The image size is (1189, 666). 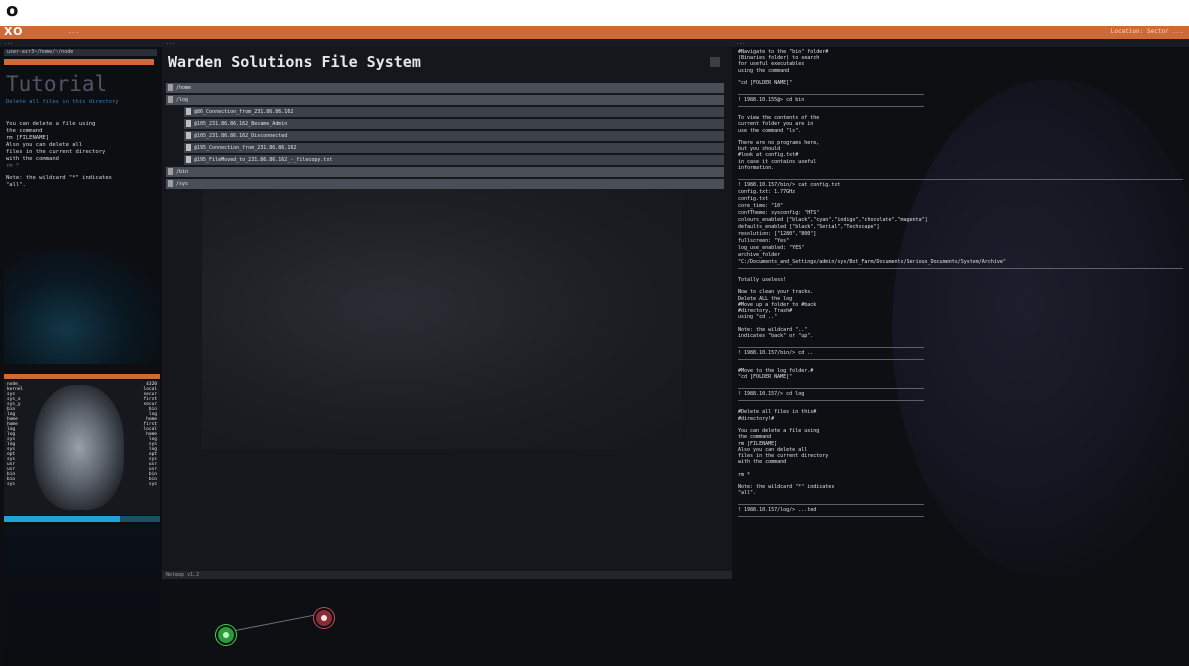 I want to click on left-lower-panel, so click(x=82, y=595).